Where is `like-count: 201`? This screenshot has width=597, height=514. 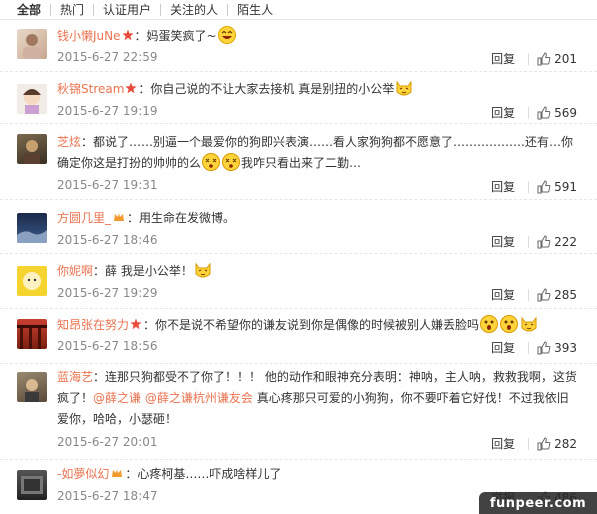
like-count: 201 is located at coordinates (565, 58).